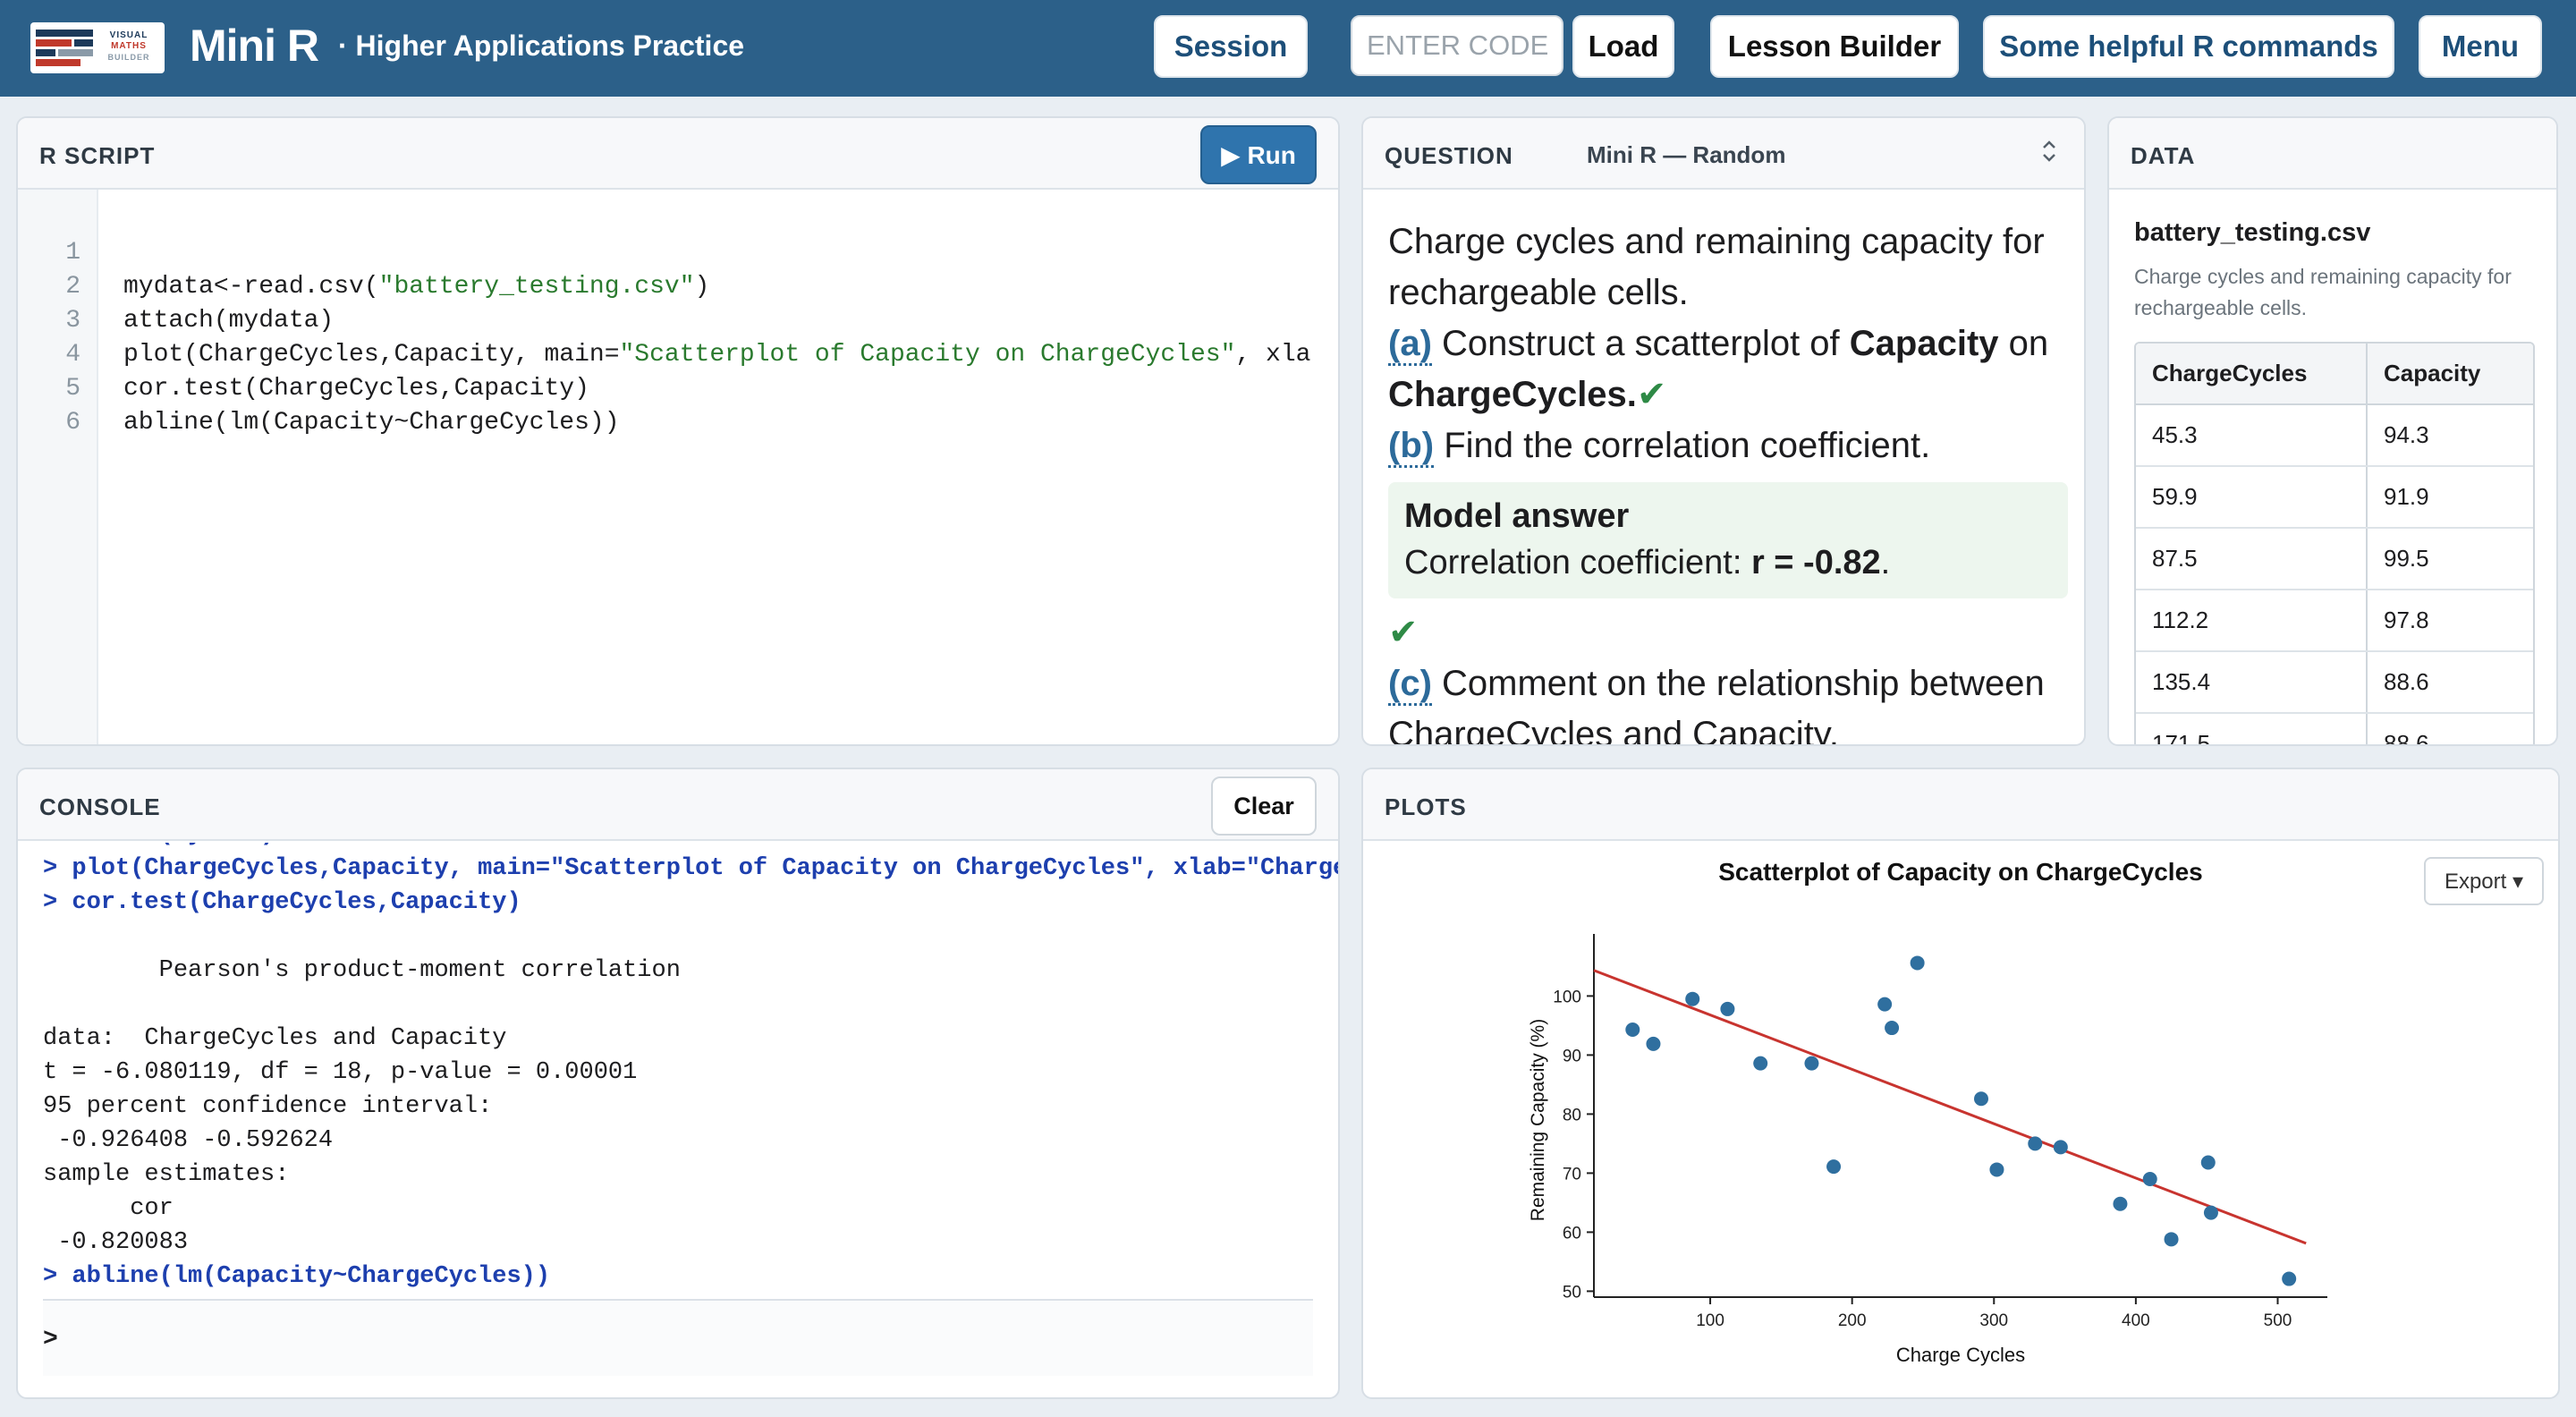 The width and height of the screenshot is (2576, 1417). What do you see at coordinates (1647, 562) in the screenshot?
I see `model-answer-text: Correlation coefficient: r = -0.82.` at bounding box center [1647, 562].